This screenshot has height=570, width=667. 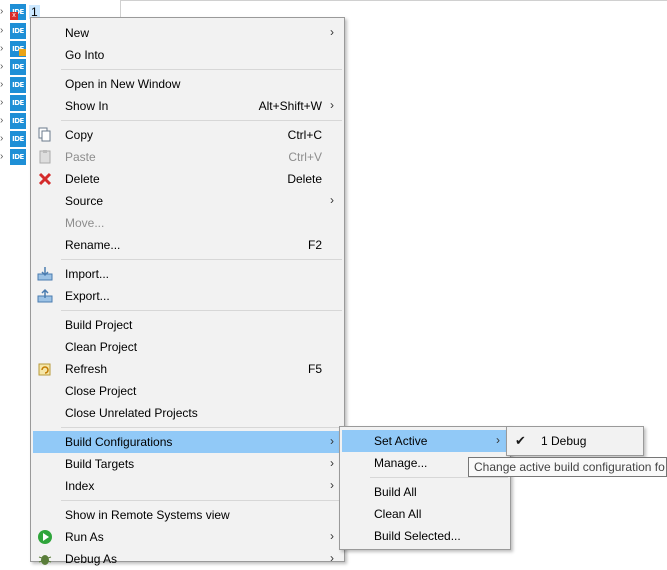 What do you see at coordinates (187, 486) in the screenshot?
I see `menu-item-index: Index ›` at bounding box center [187, 486].